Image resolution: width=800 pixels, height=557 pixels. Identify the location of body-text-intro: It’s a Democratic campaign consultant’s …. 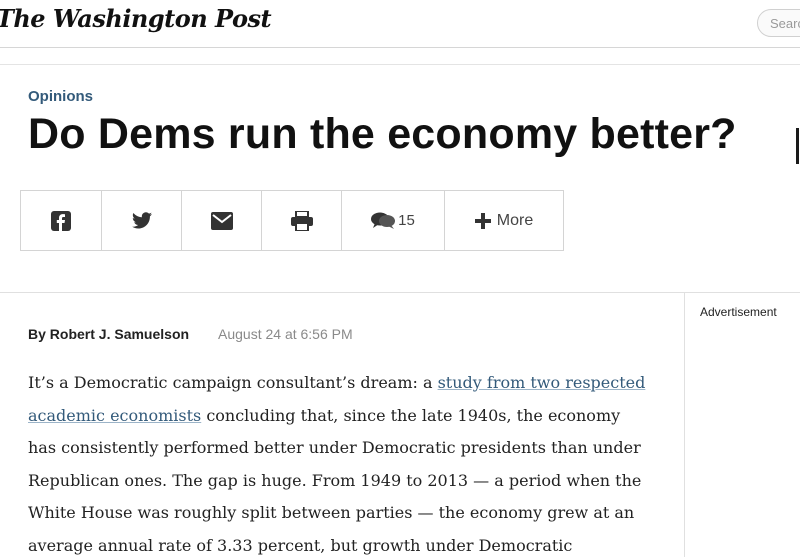
(233, 382).